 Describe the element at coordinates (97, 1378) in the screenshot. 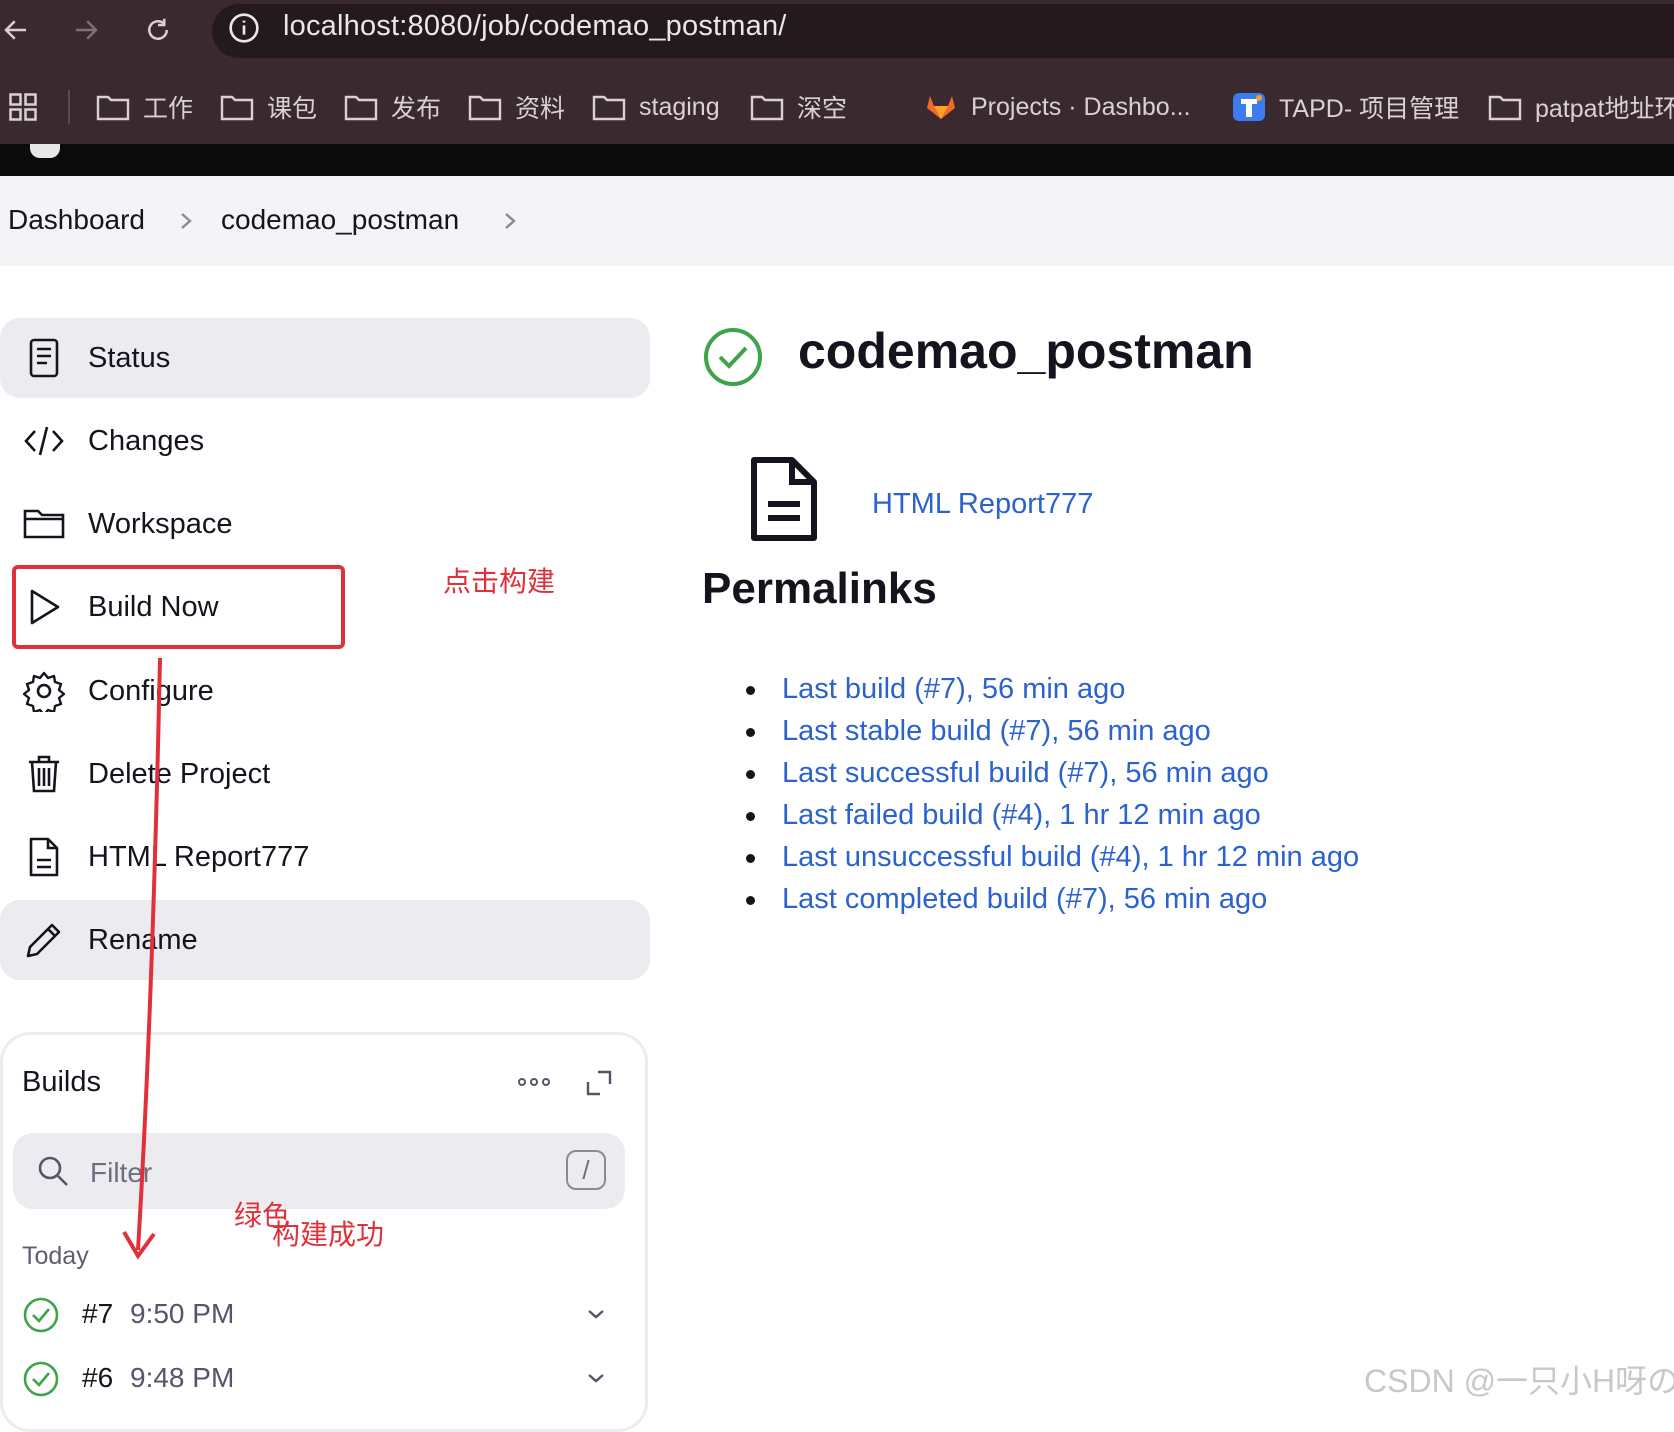

I see `build-number: #6` at that location.